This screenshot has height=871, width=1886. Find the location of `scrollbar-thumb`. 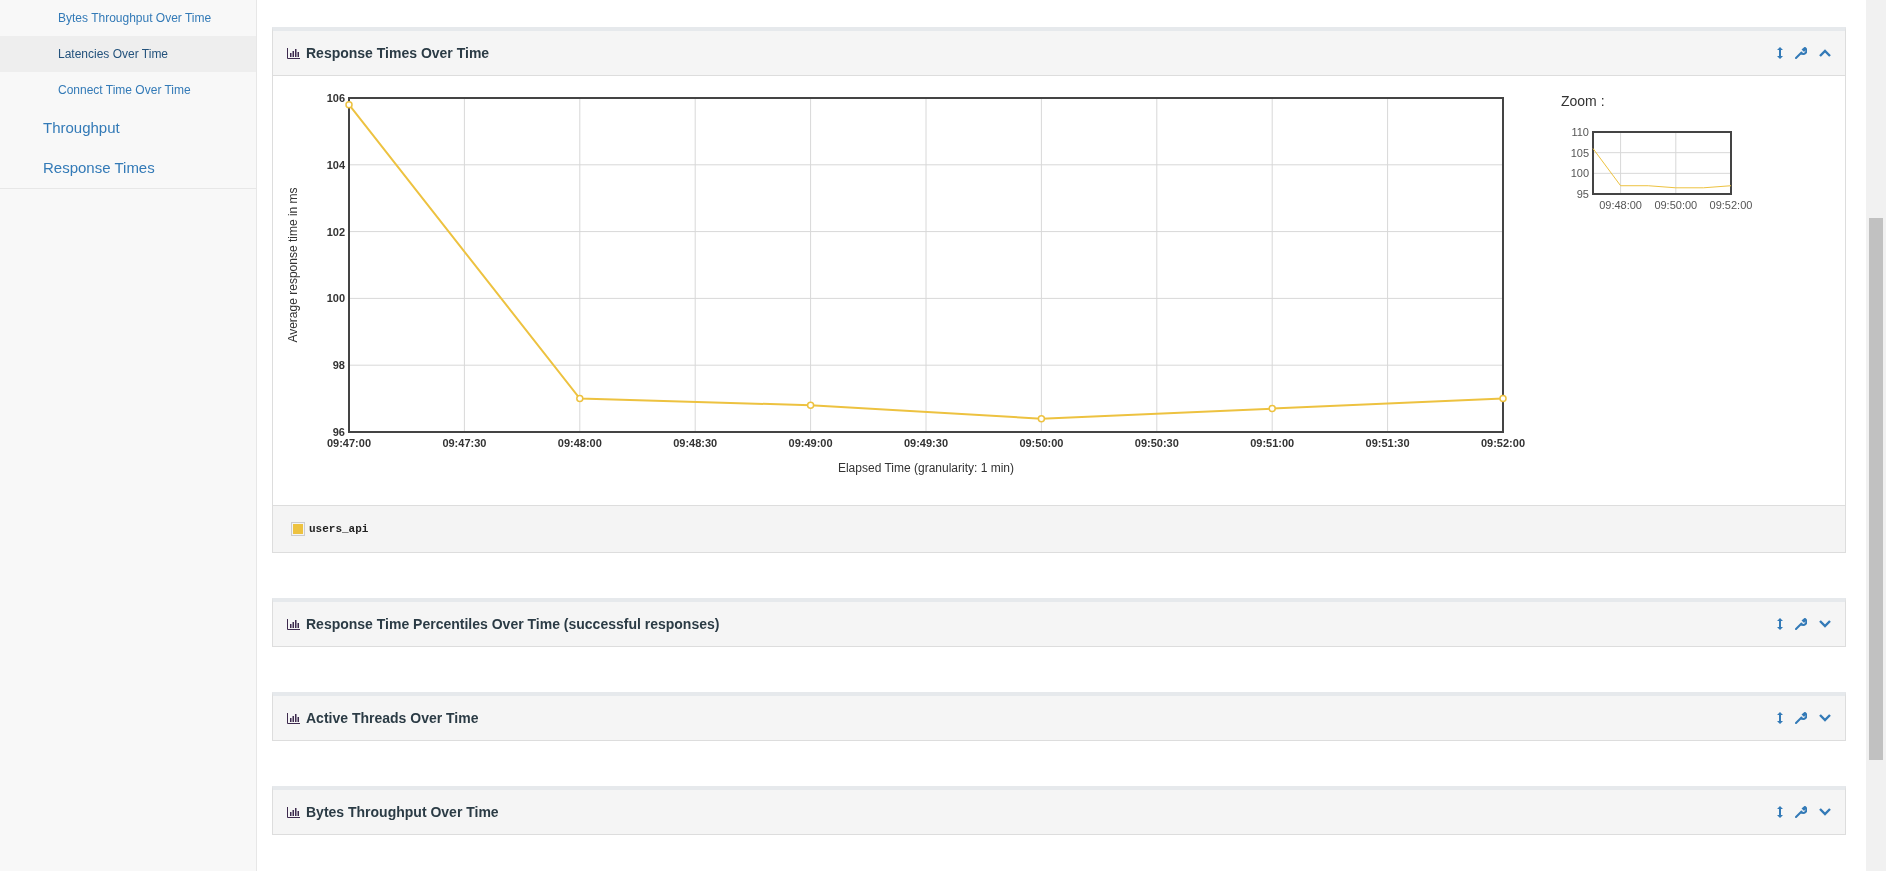

scrollbar-thumb is located at coordinates (1876, 489).